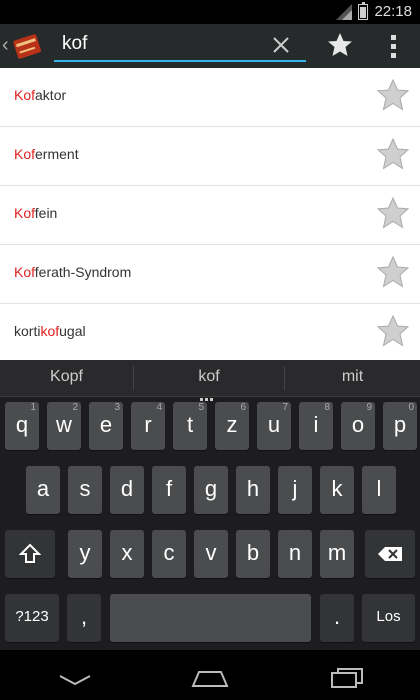 The image size is (420, 700). Describe the element at coordinates (316, 426) in the screenshot. I see `key-i: i8` at that location.